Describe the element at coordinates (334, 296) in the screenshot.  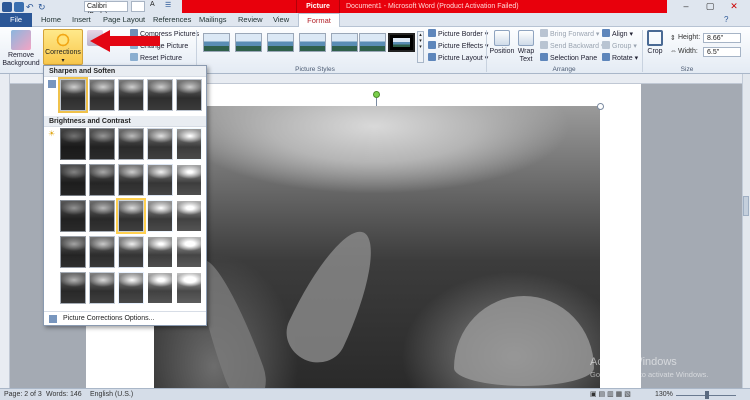
I see `leaf-shape` at that location.